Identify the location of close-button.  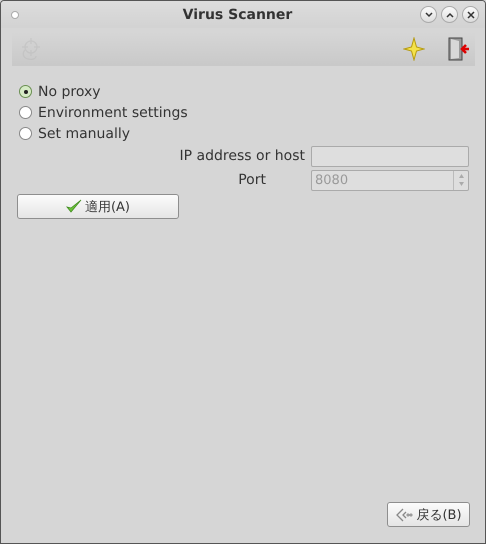
(470, 14).